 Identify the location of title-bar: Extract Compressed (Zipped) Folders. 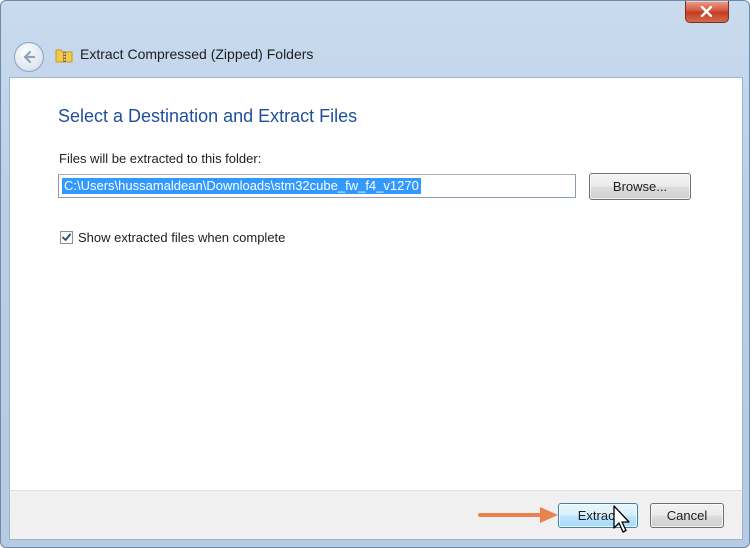
(375, 54).